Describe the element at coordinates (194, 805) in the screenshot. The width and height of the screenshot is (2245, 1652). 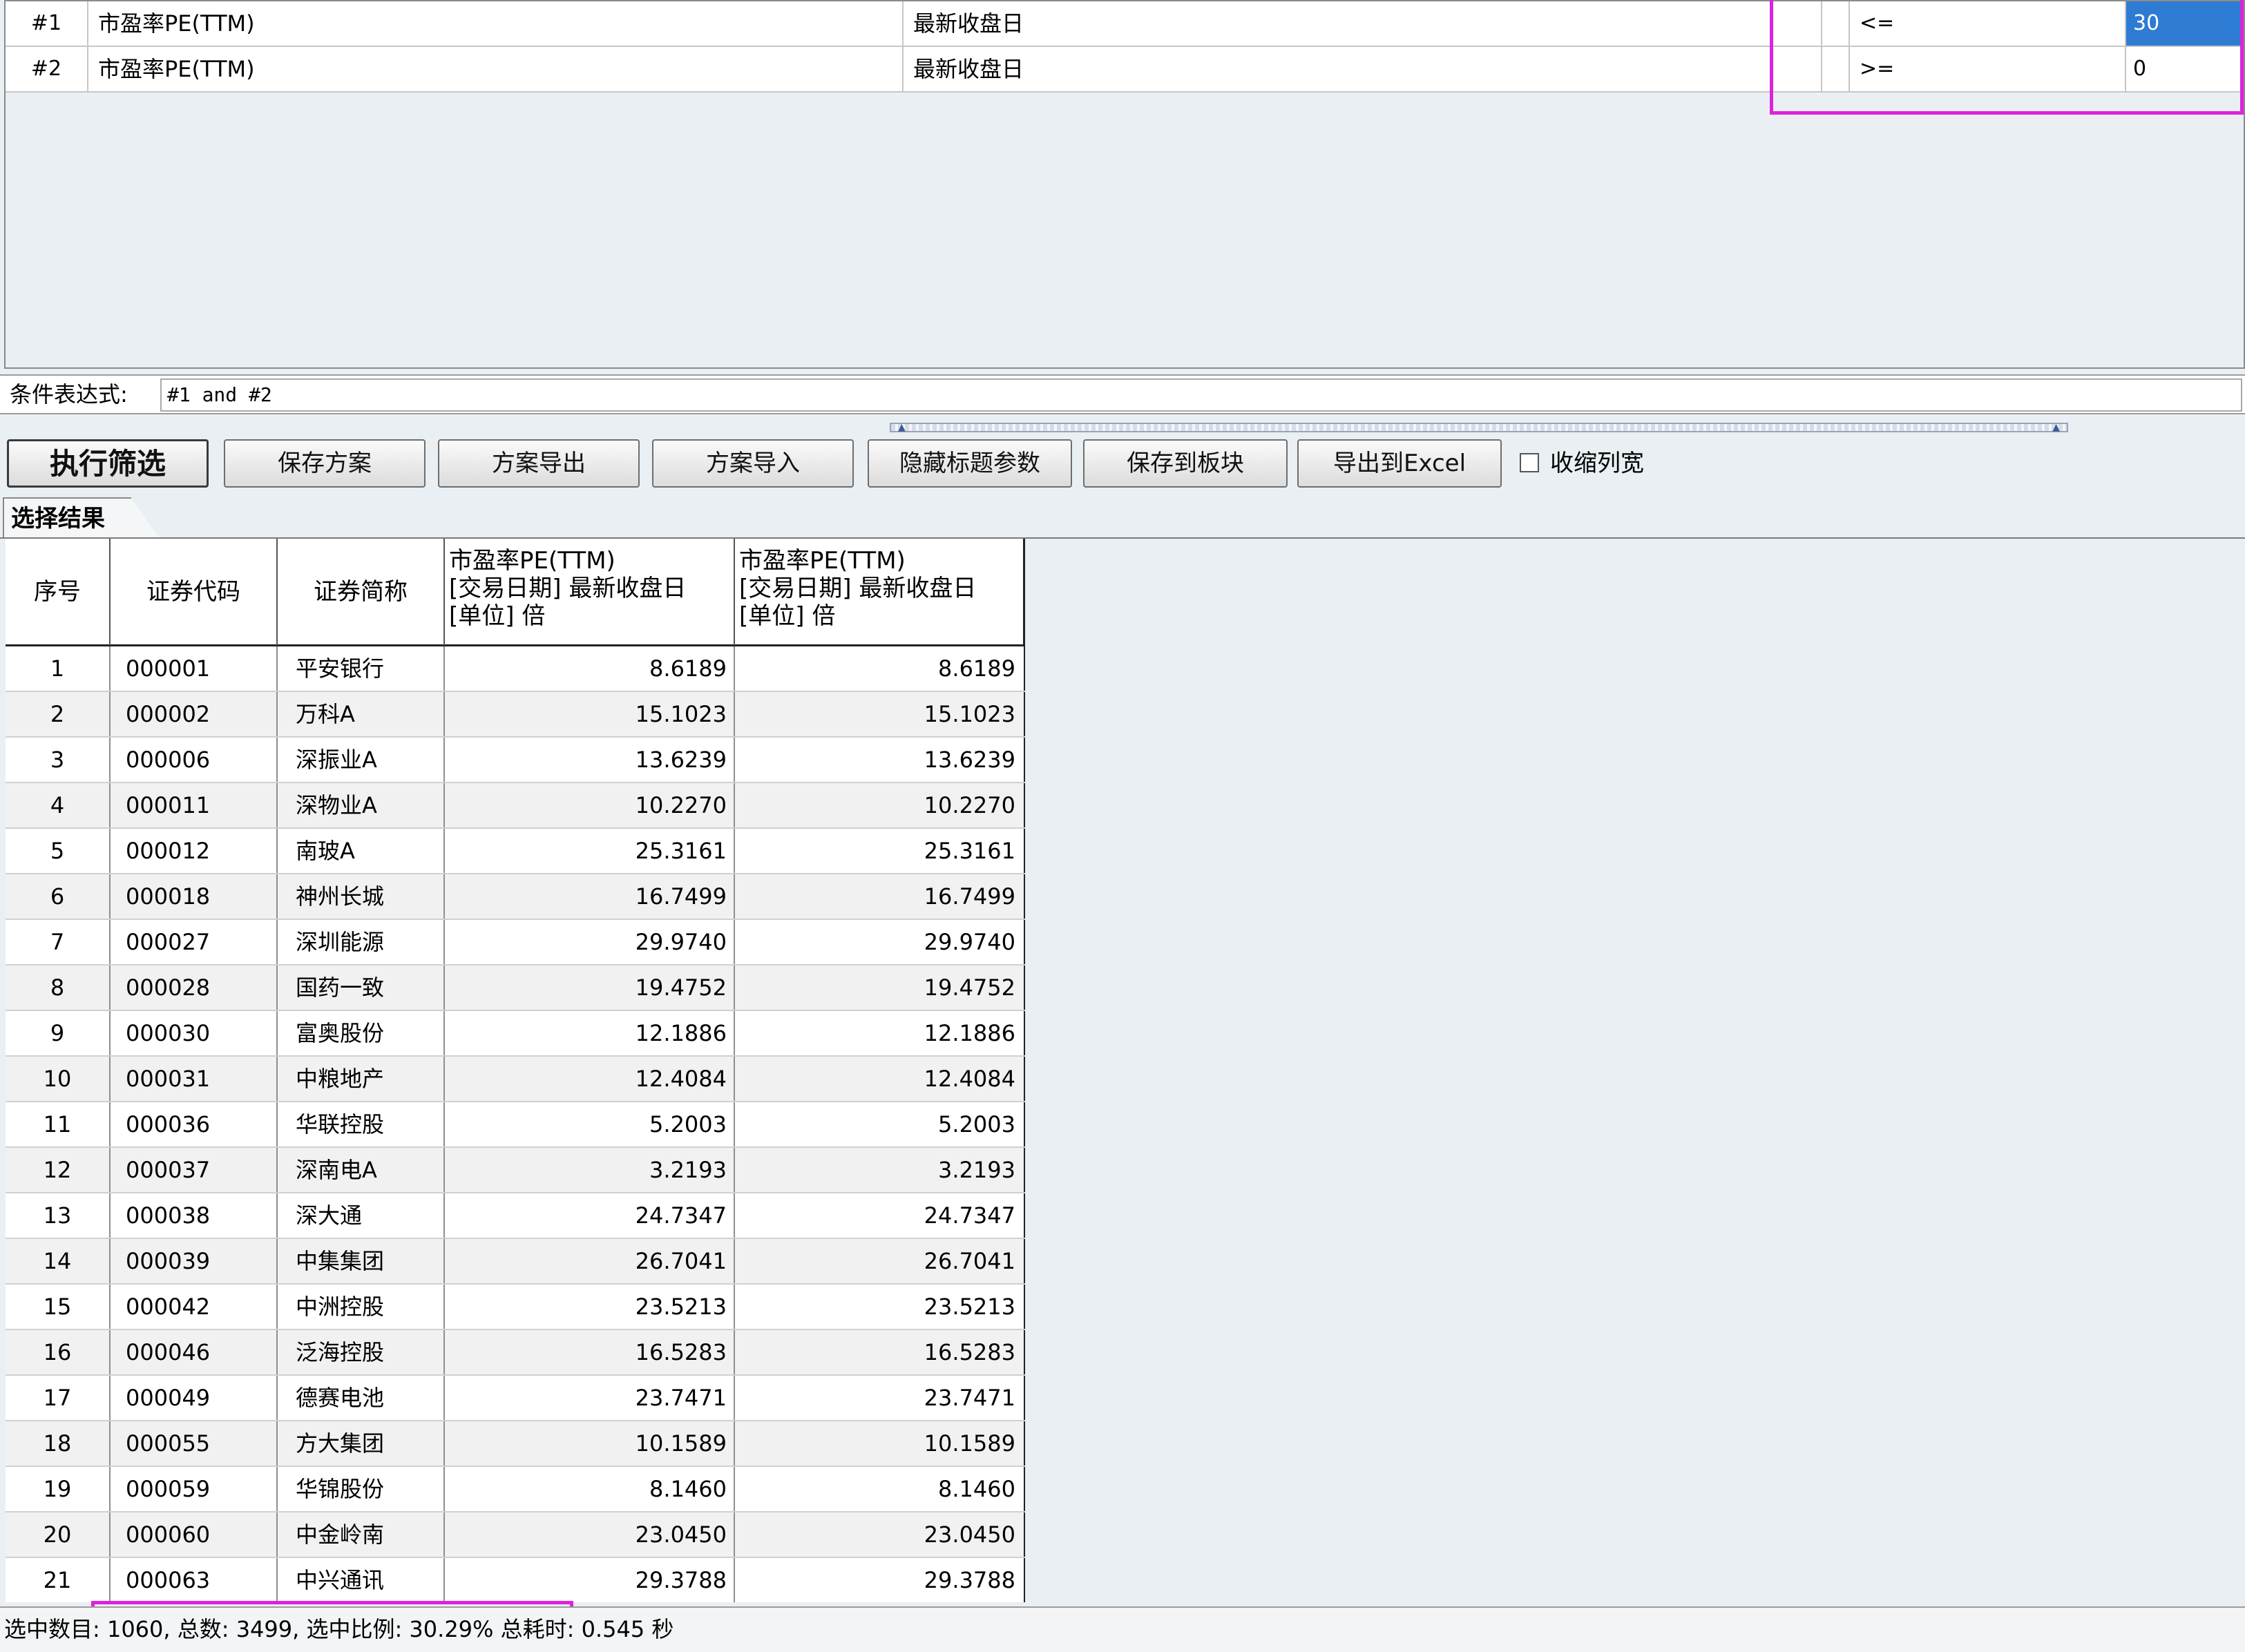
I see `cell-code: 000011` at that location.